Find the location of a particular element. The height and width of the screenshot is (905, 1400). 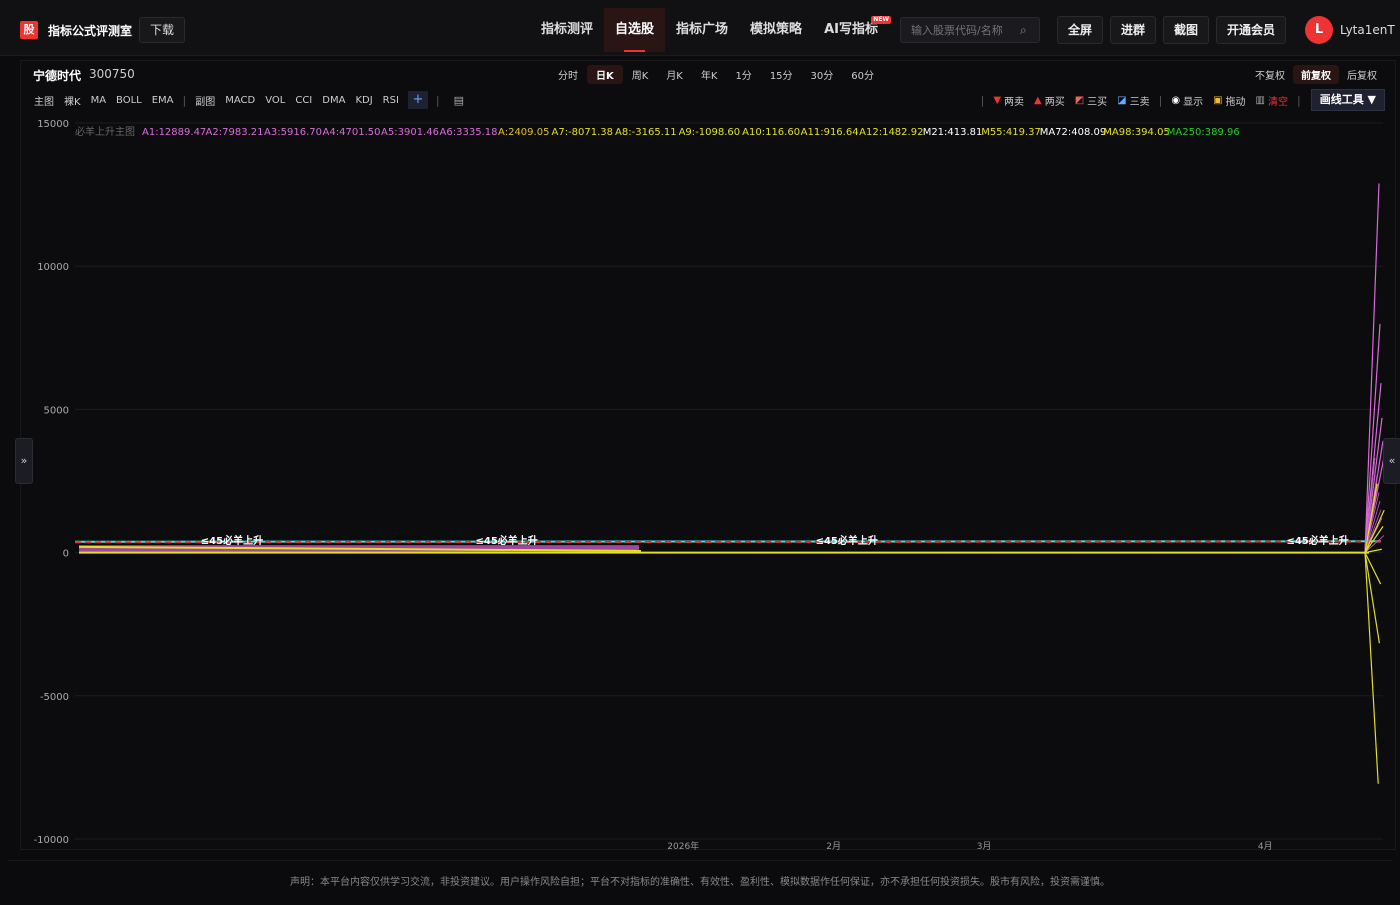

tab-adjust-none: 不复权 is located at coordinates (1270, 74).